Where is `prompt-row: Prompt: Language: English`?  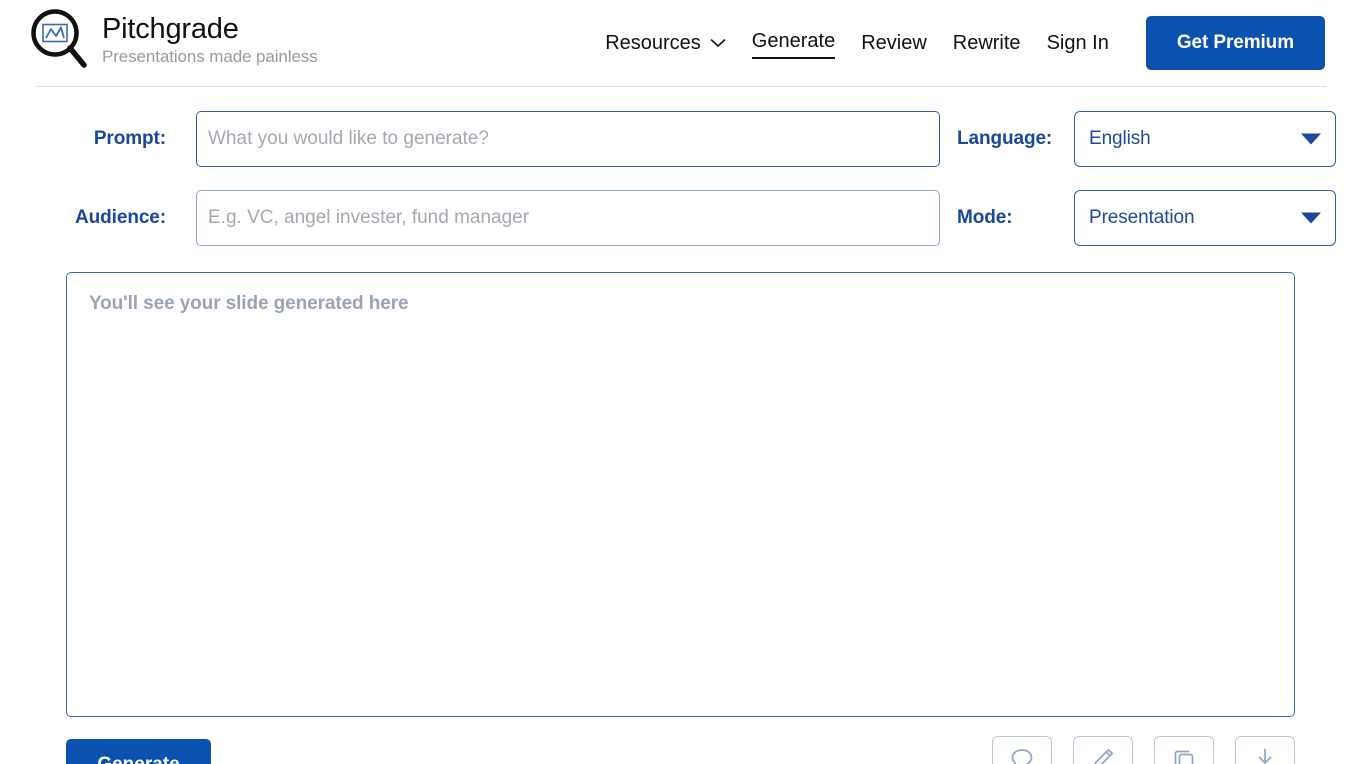 prompt-row: Prompt: Language: English is located at coordinates (680, 139).